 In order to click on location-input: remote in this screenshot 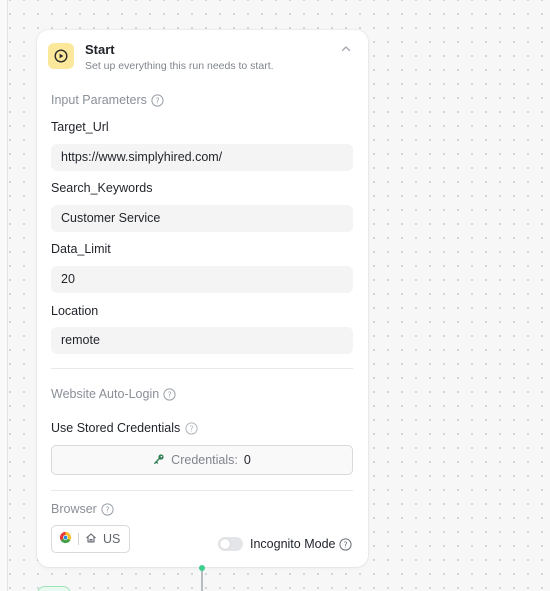, I will do `click(202, 340)`.